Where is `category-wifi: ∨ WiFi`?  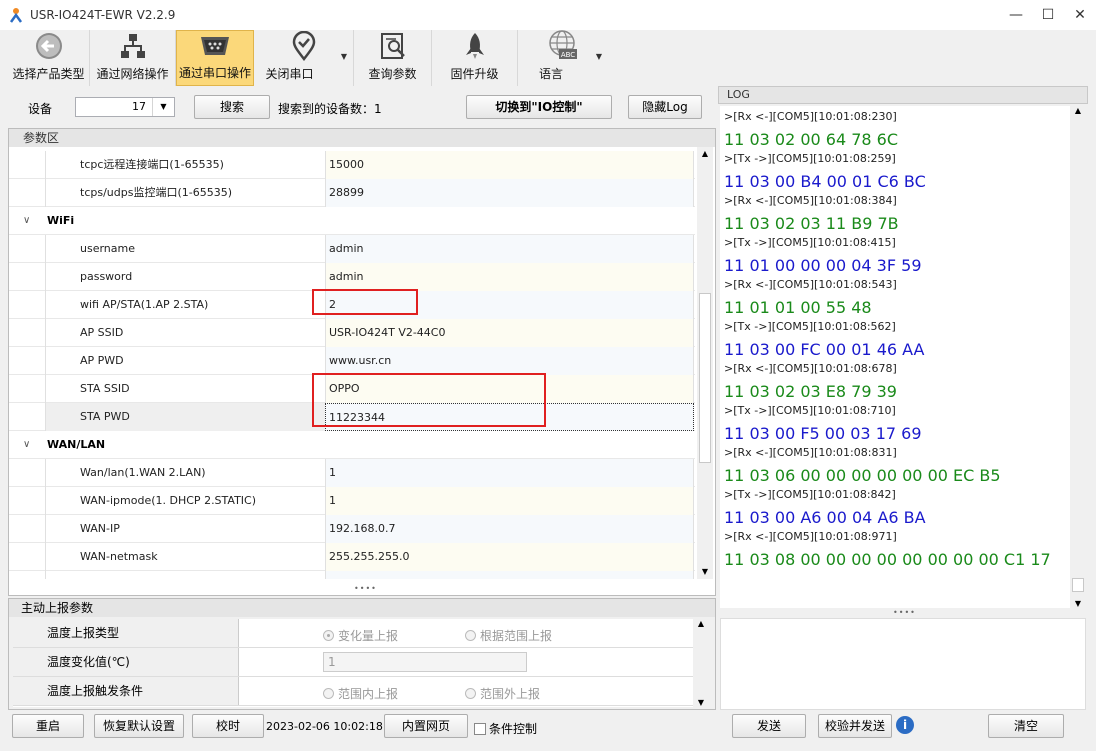
category-wifi: ∨ WiFi is located at coordinates (352, 221).